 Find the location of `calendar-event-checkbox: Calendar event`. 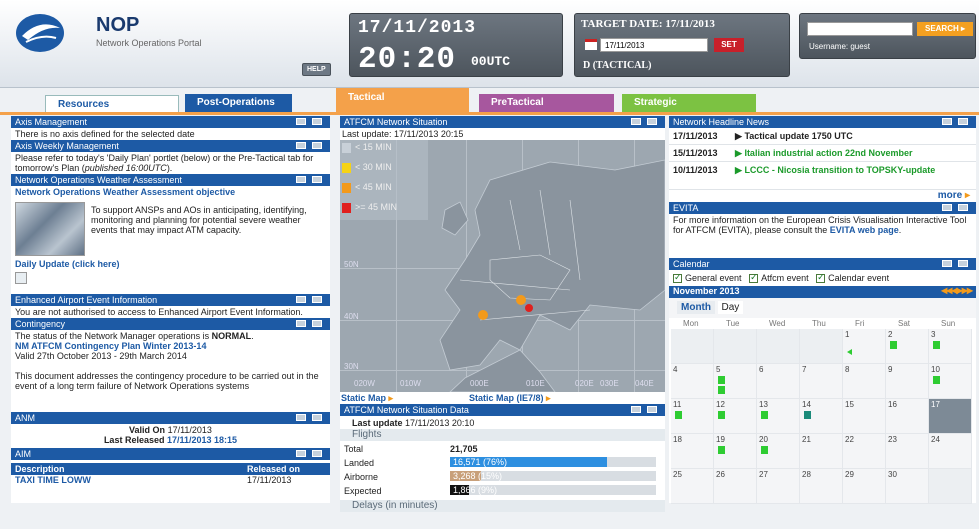

calendar-event-checkbox: Calendar event is located at coordinates (852, 278).